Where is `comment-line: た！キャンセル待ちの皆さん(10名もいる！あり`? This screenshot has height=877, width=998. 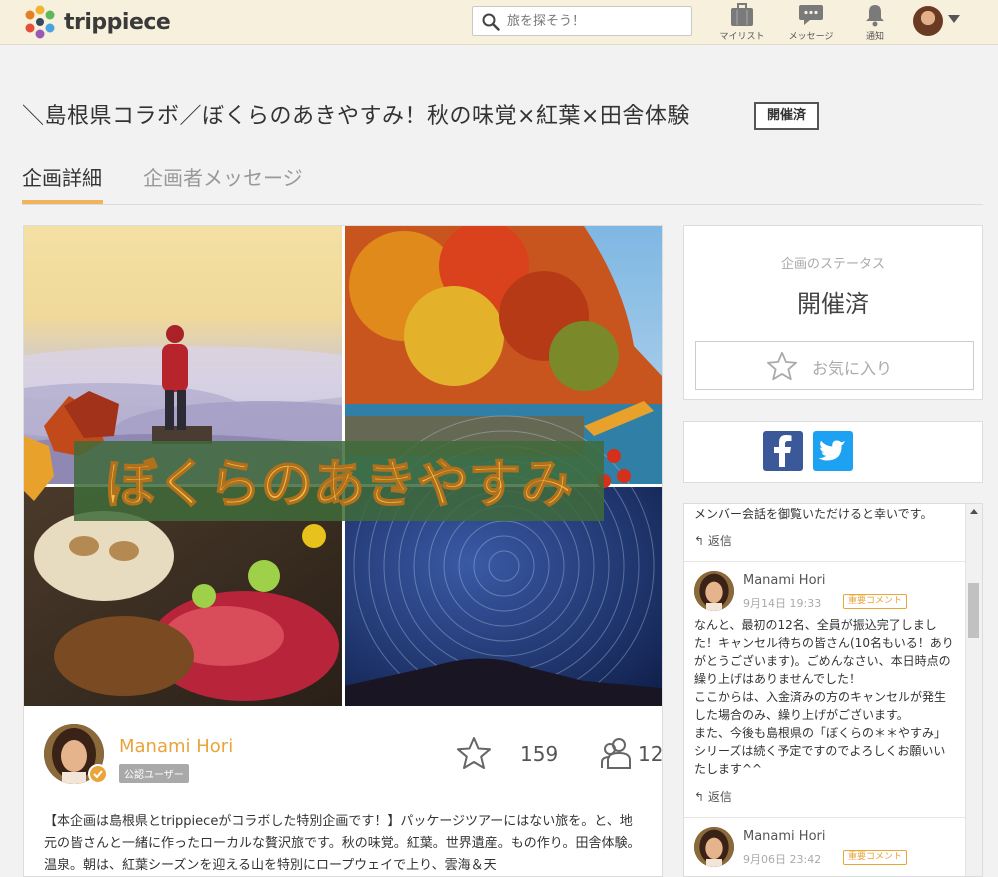 comment-line: た！キャンセル待ちの皆さん(10名もいる！あり is located at coordinates (824, 643).